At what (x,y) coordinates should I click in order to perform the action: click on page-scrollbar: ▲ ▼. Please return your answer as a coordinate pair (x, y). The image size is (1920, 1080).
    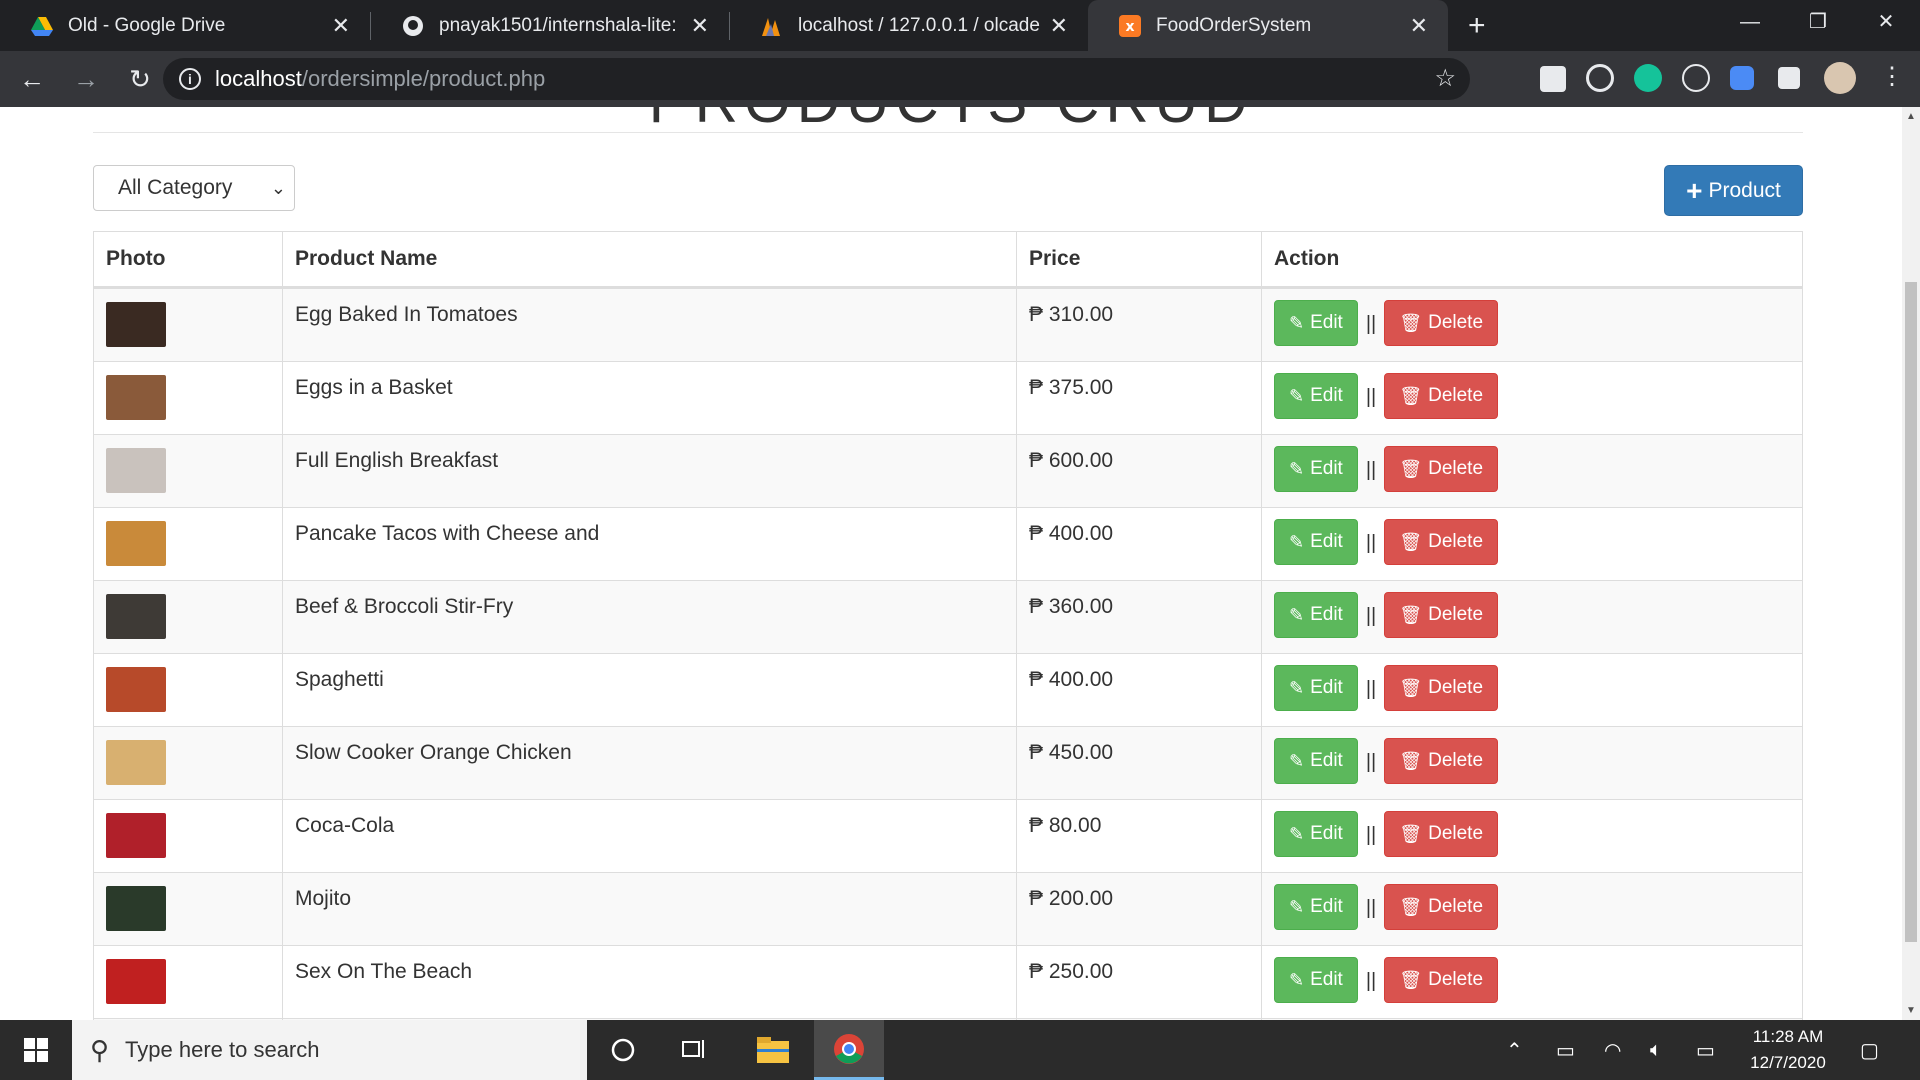
    Looking at the image, I should click on (1911, 563).